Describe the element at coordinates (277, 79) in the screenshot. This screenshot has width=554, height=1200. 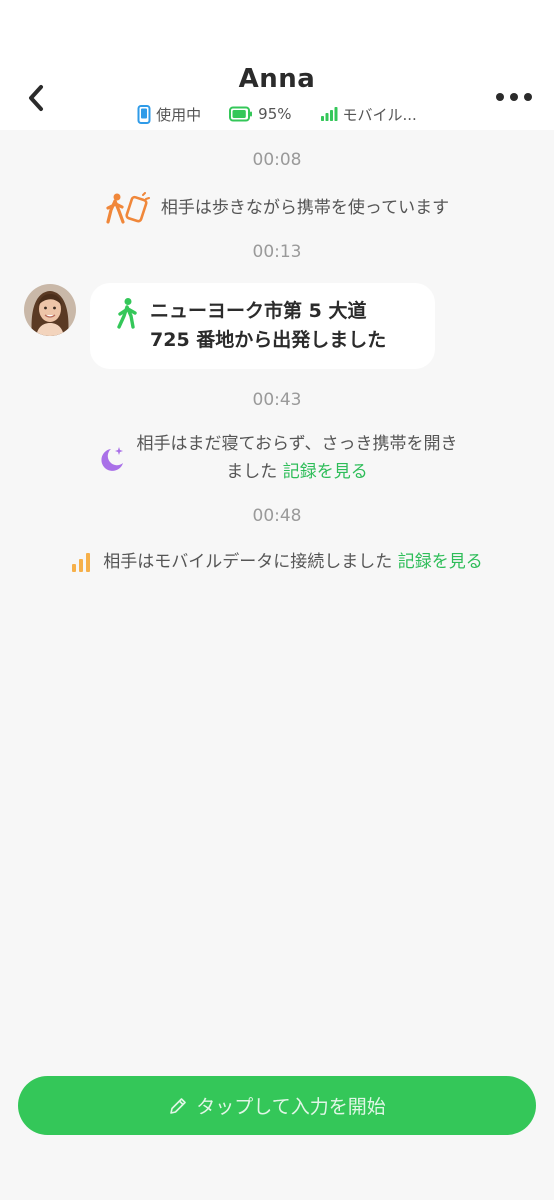
I see `page-title: Anna` at that location.